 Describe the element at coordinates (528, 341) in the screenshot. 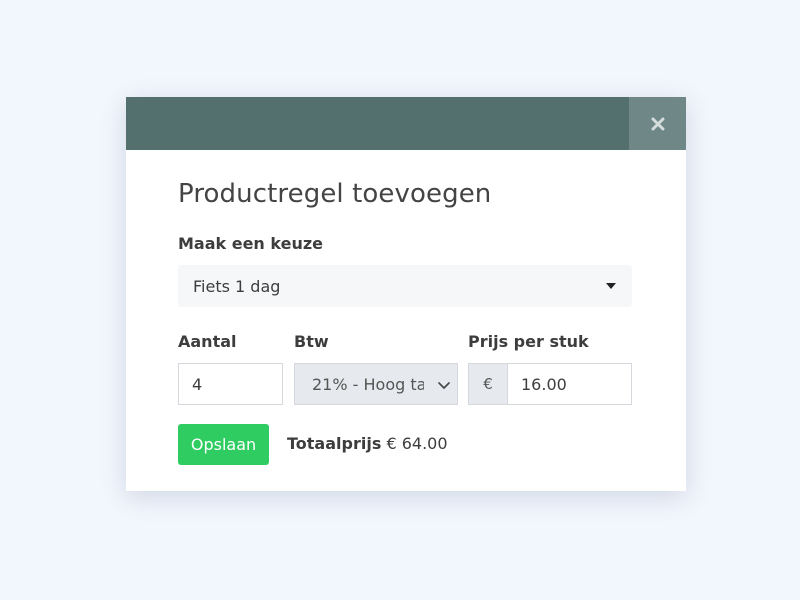

I see `prijs-label: Prijs per stuk` at that location.